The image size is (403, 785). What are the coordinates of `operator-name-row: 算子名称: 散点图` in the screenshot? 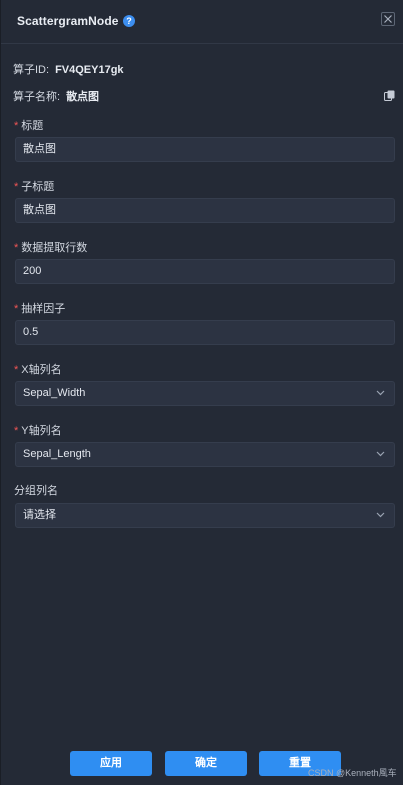 It's located at (56, 96).